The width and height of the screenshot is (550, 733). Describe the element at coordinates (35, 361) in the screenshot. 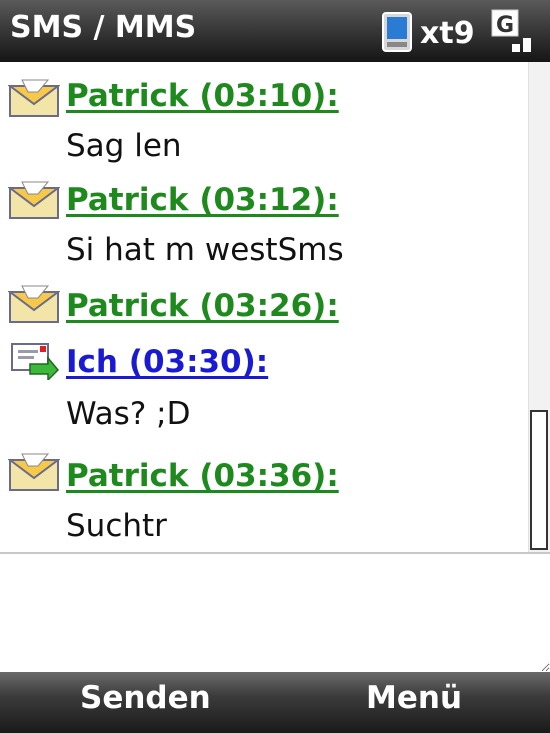

I see `sent-message-icon` at that location.